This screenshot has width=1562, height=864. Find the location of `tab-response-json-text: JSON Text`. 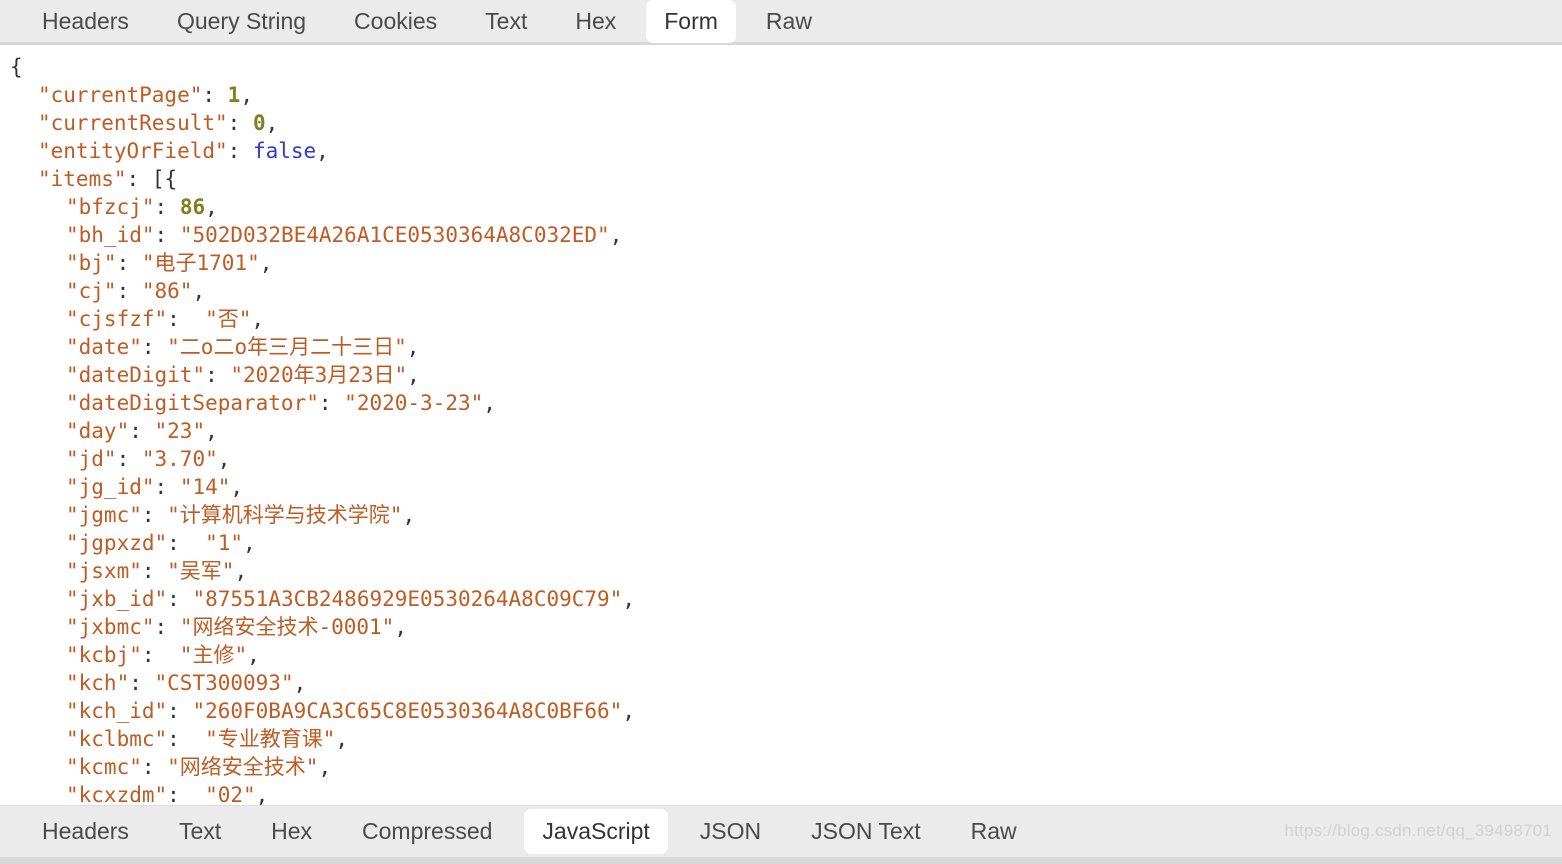

tab-response-json-text: JSON Text is located at coordinates (866, 831).